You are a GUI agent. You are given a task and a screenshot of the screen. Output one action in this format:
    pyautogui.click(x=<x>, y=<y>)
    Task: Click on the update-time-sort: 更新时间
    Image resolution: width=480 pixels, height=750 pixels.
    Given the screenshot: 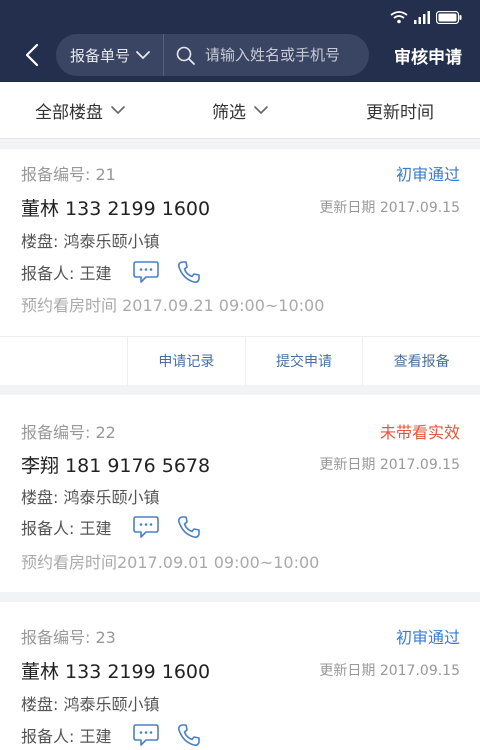 What is the action you would take?
    pyautogui.click(x=400, y=110)
    